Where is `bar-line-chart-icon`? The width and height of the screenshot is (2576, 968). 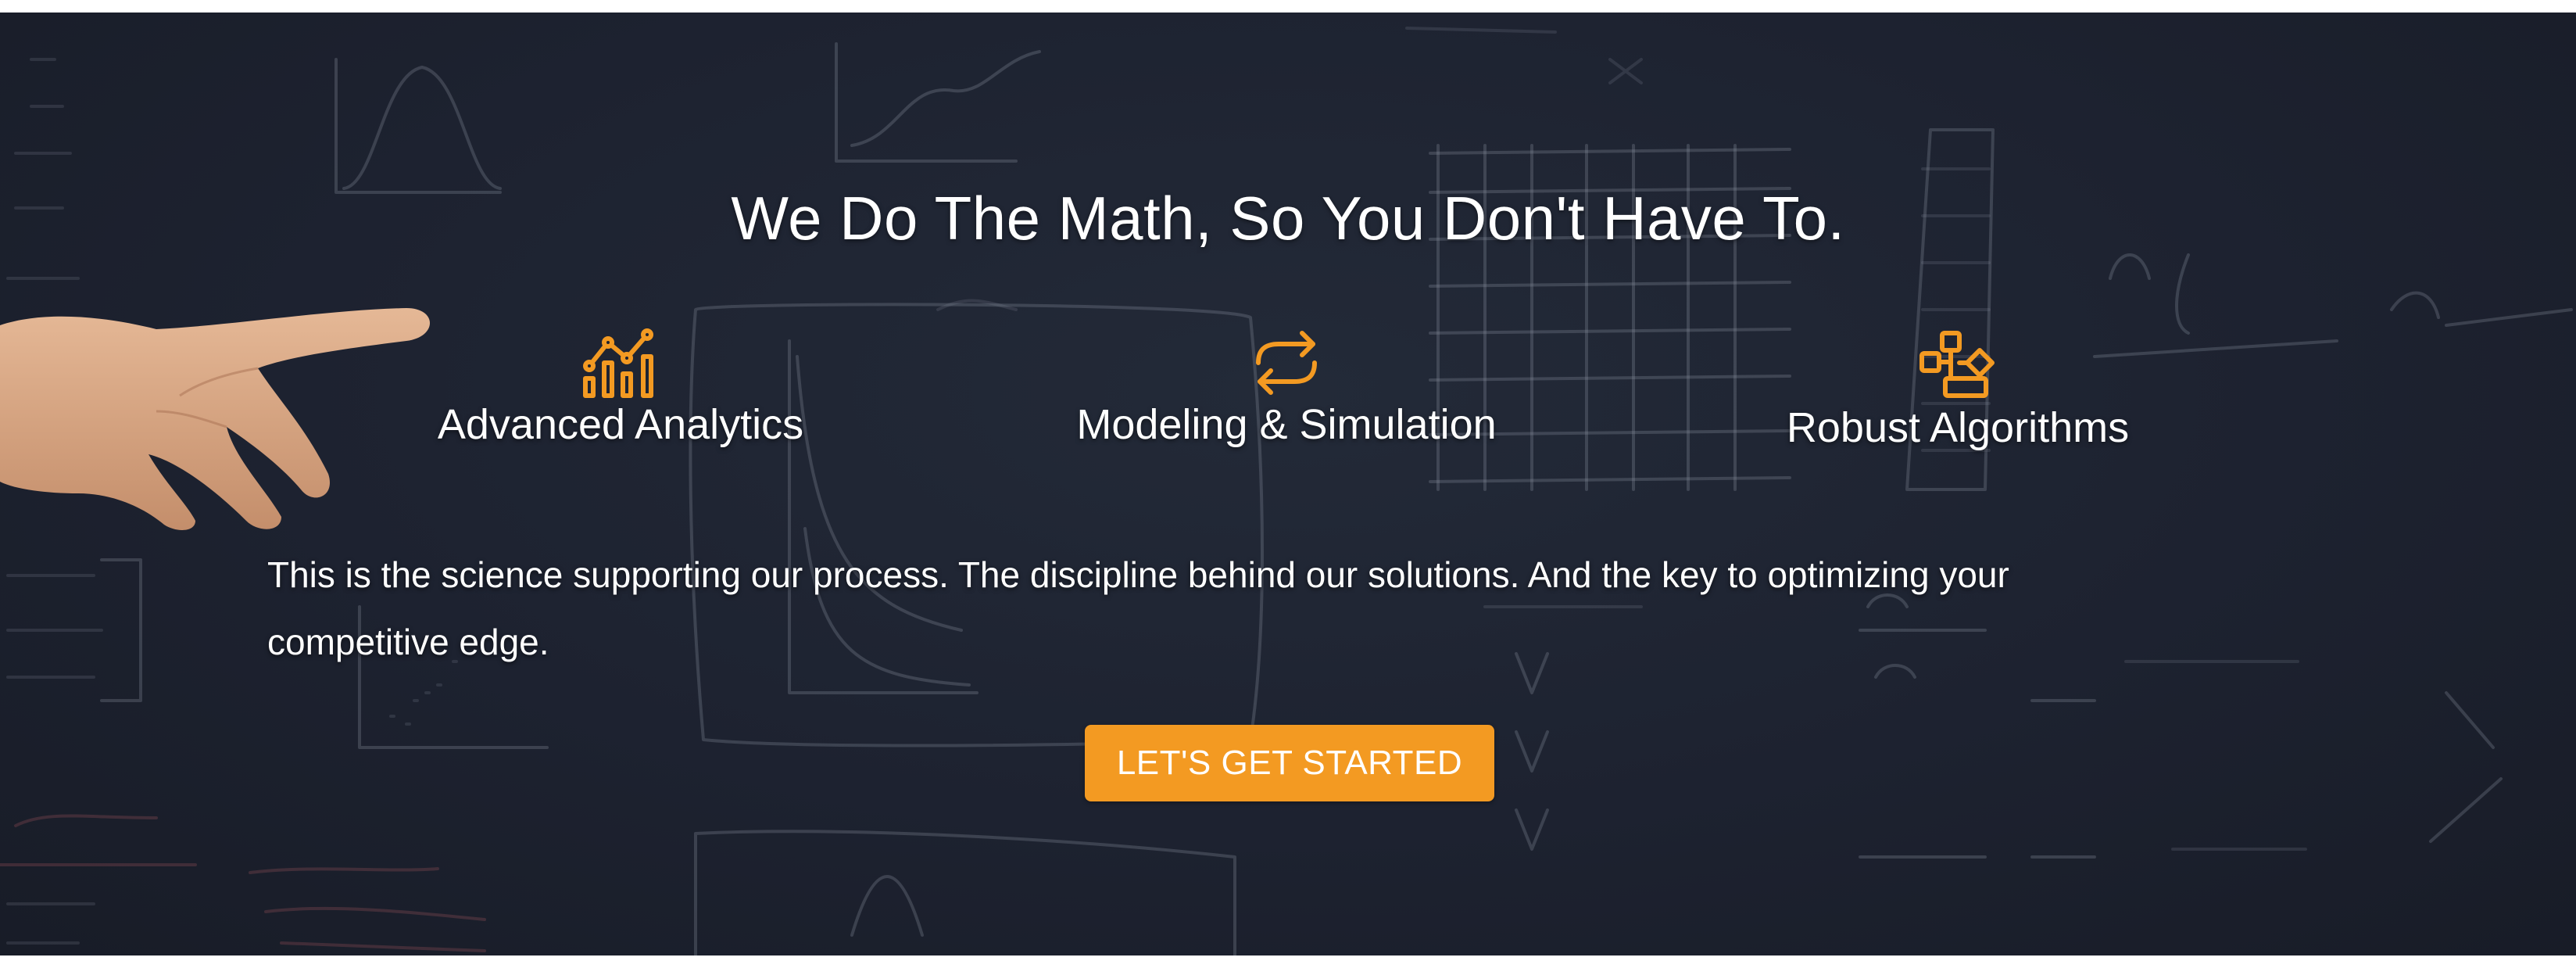
bar-line-chart-icon is located at coordinates (618, 363).